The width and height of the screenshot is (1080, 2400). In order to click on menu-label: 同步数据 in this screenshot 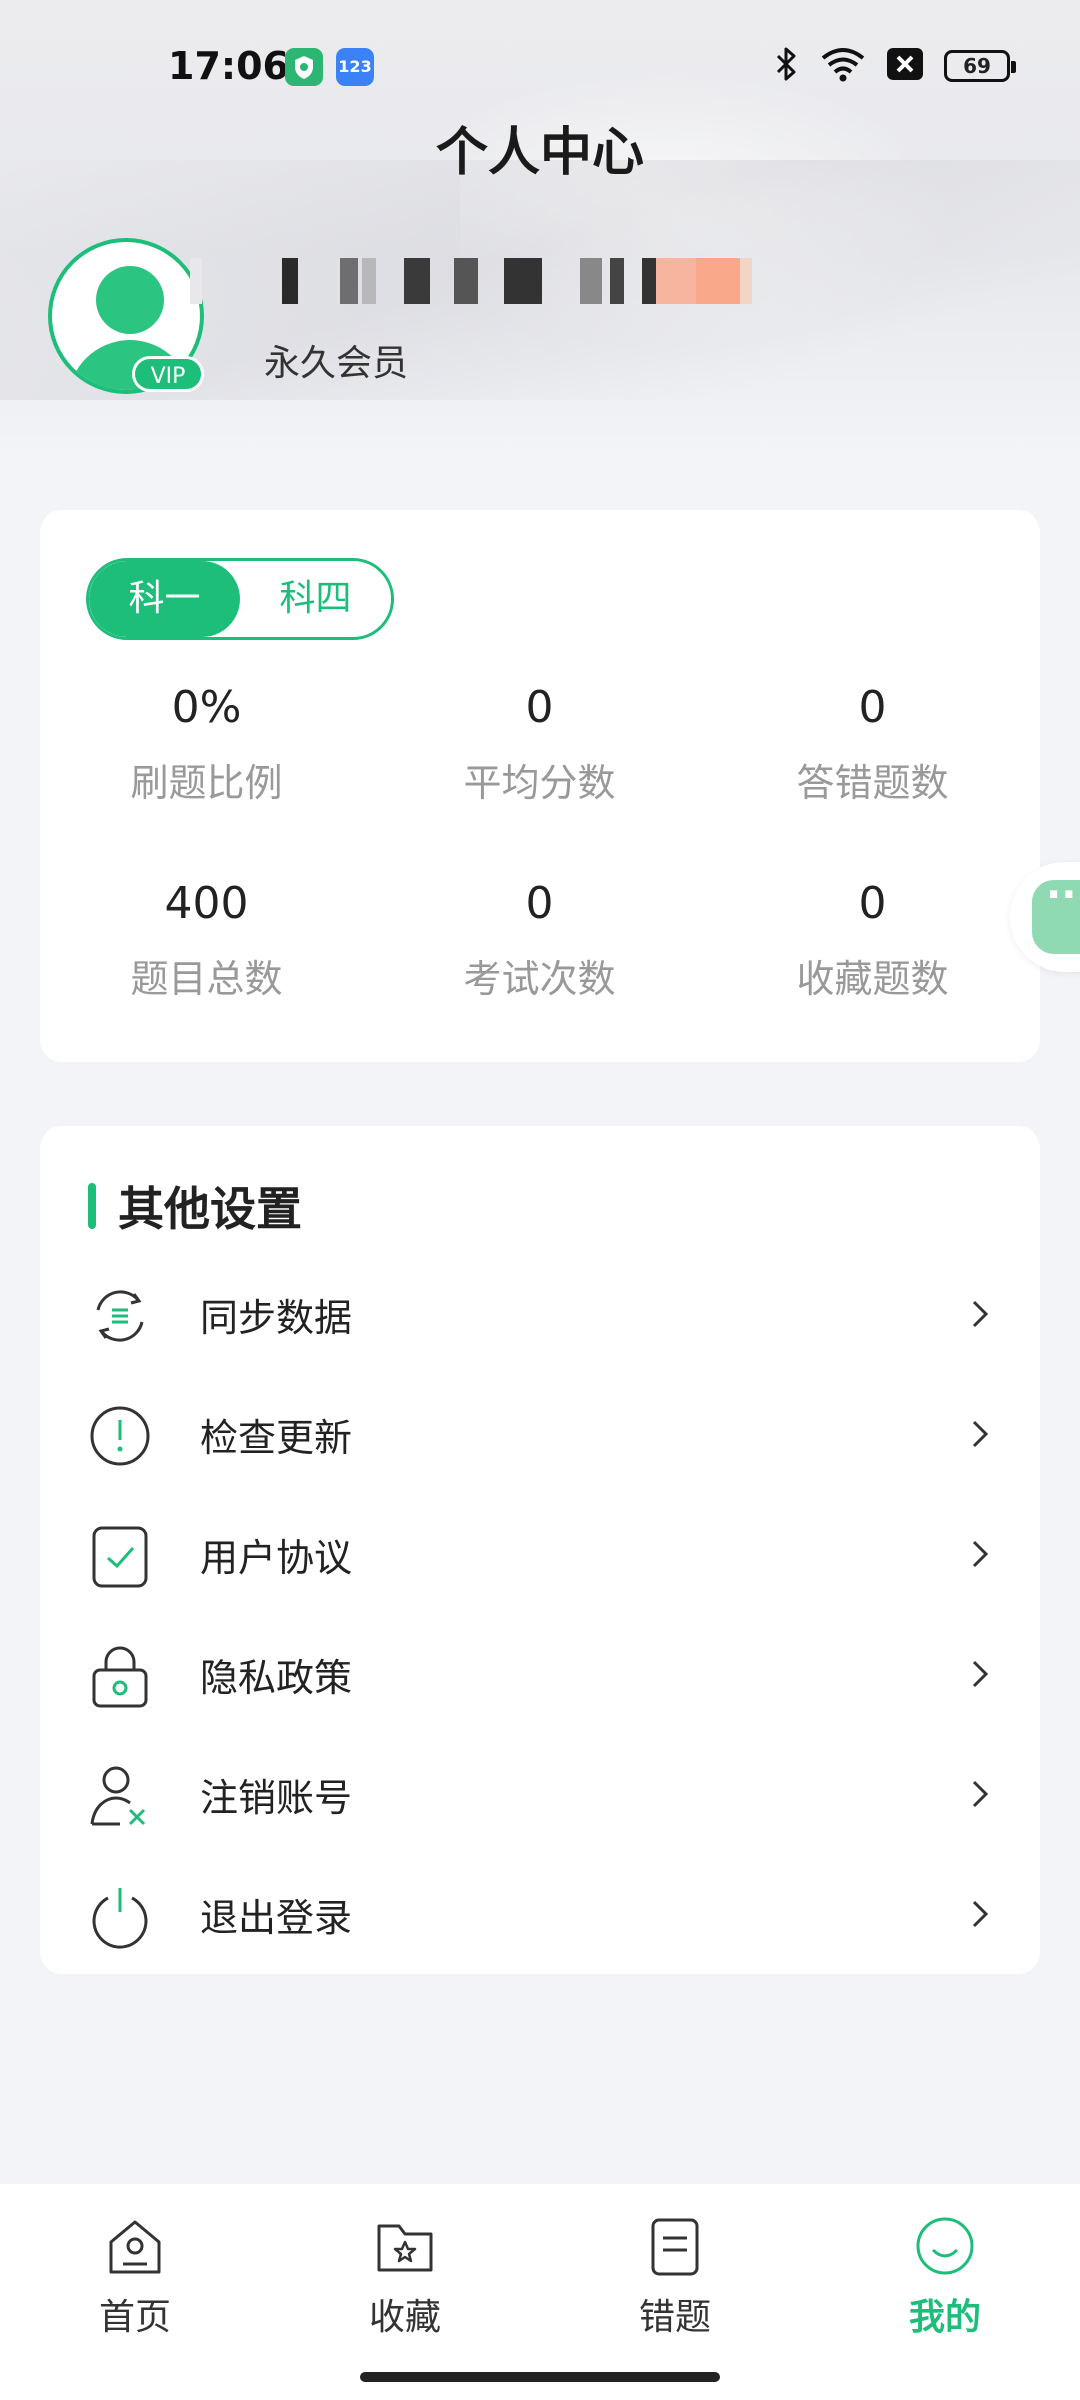, I will do `click(276, 1317)`.